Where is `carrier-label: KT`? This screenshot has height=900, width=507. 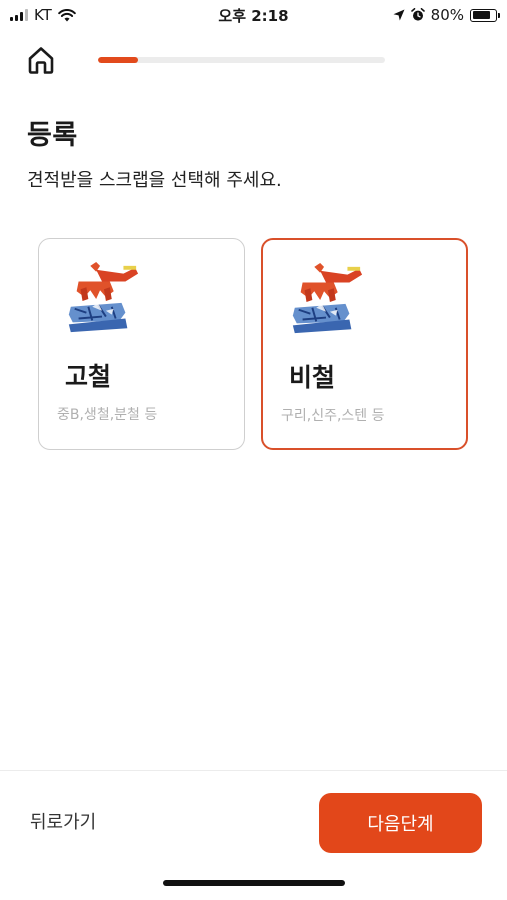 carrier-label: KT is located at coordinates (43, 15).